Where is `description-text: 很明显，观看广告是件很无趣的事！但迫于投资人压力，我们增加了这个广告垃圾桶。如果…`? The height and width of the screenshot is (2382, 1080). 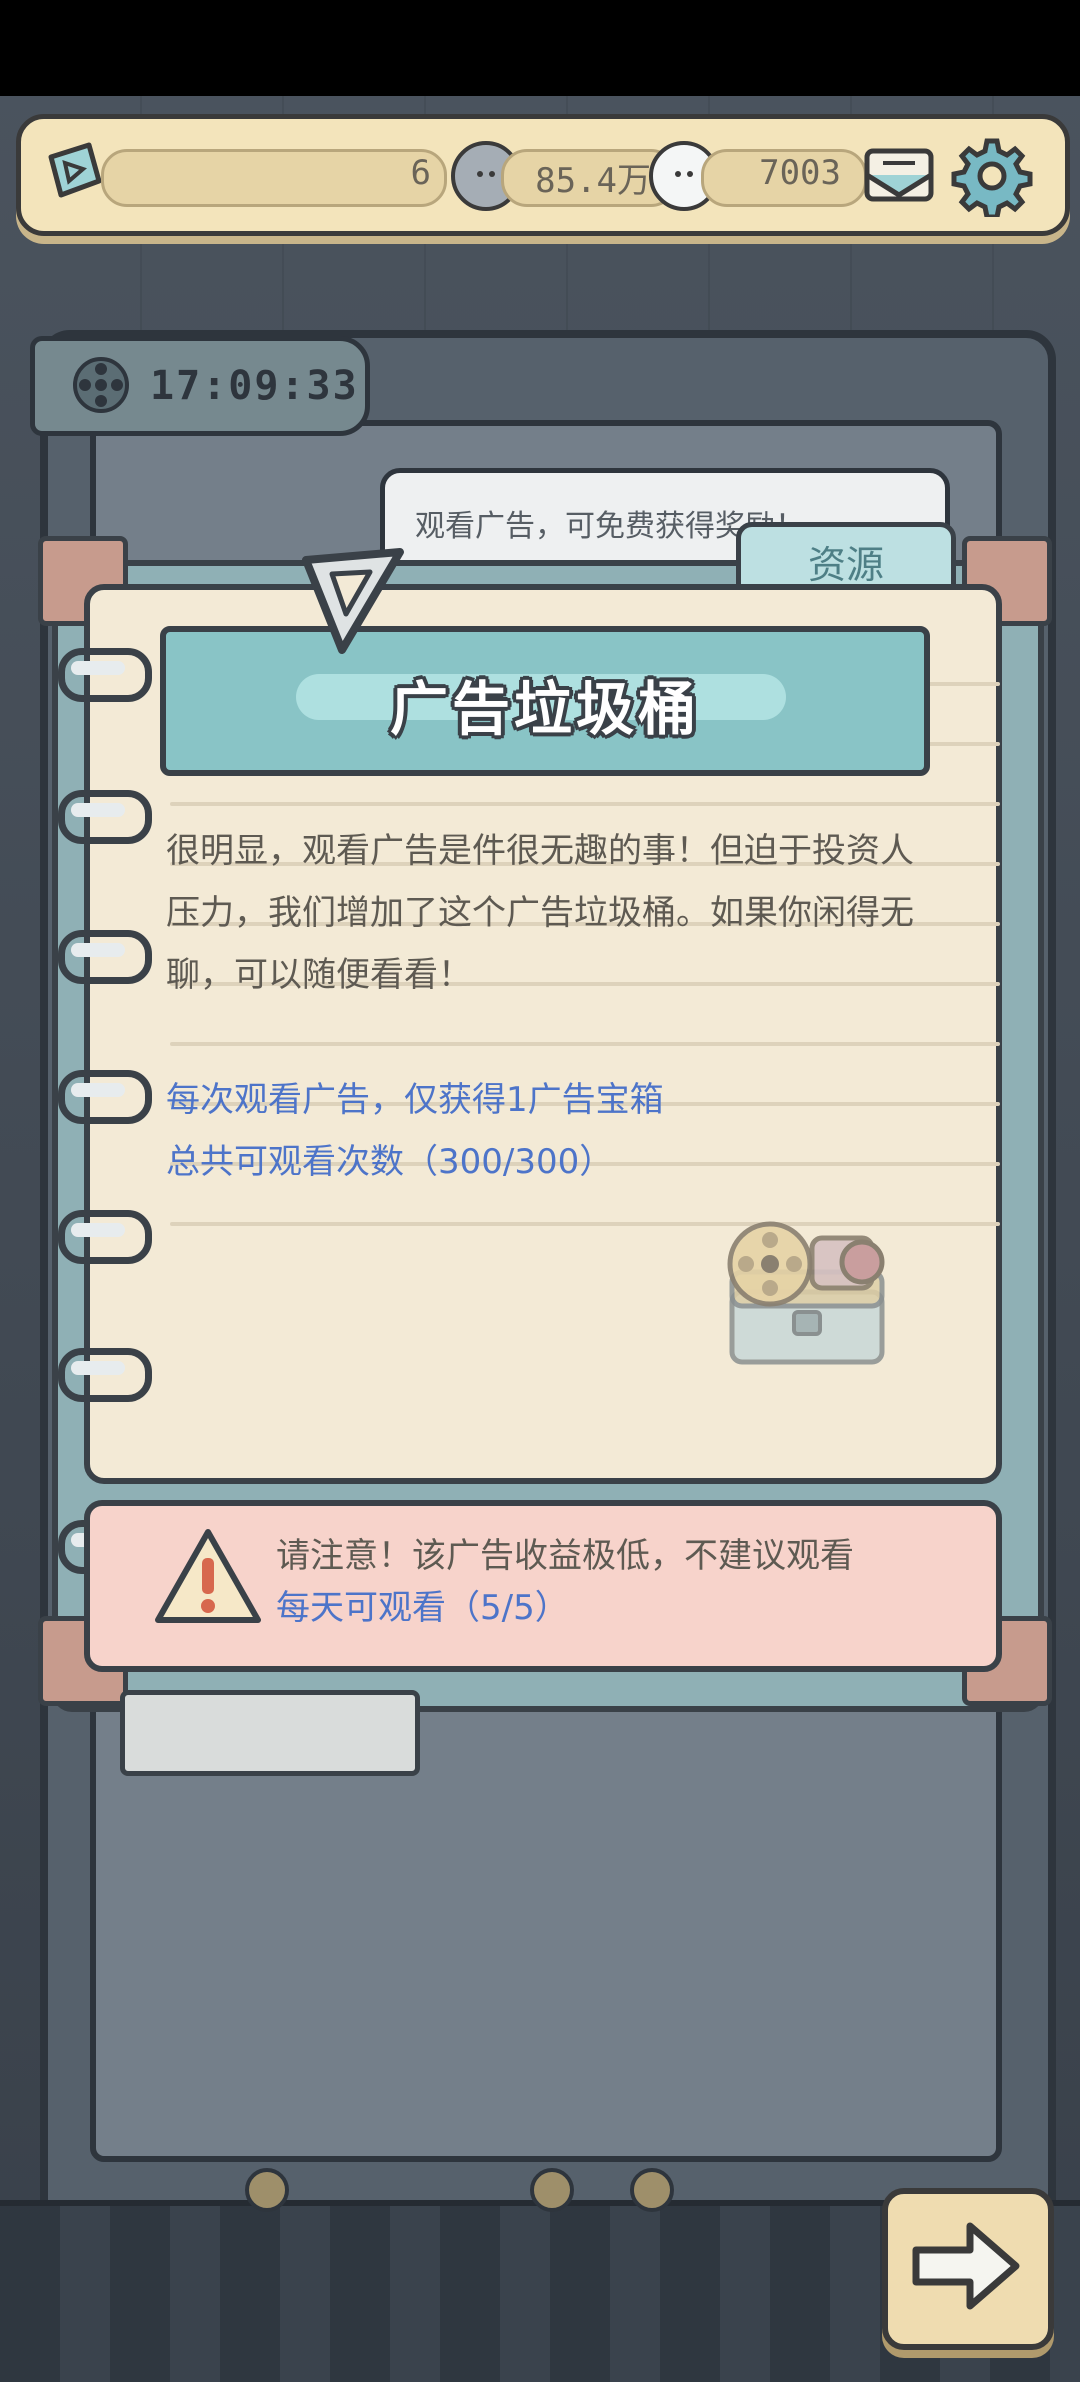 description-text: 很明显，观看广告是件很无趣的事！但迫于投资人压力，我们增加了这个广告垃圾桶。如果… is located at coordinates (540, 913).